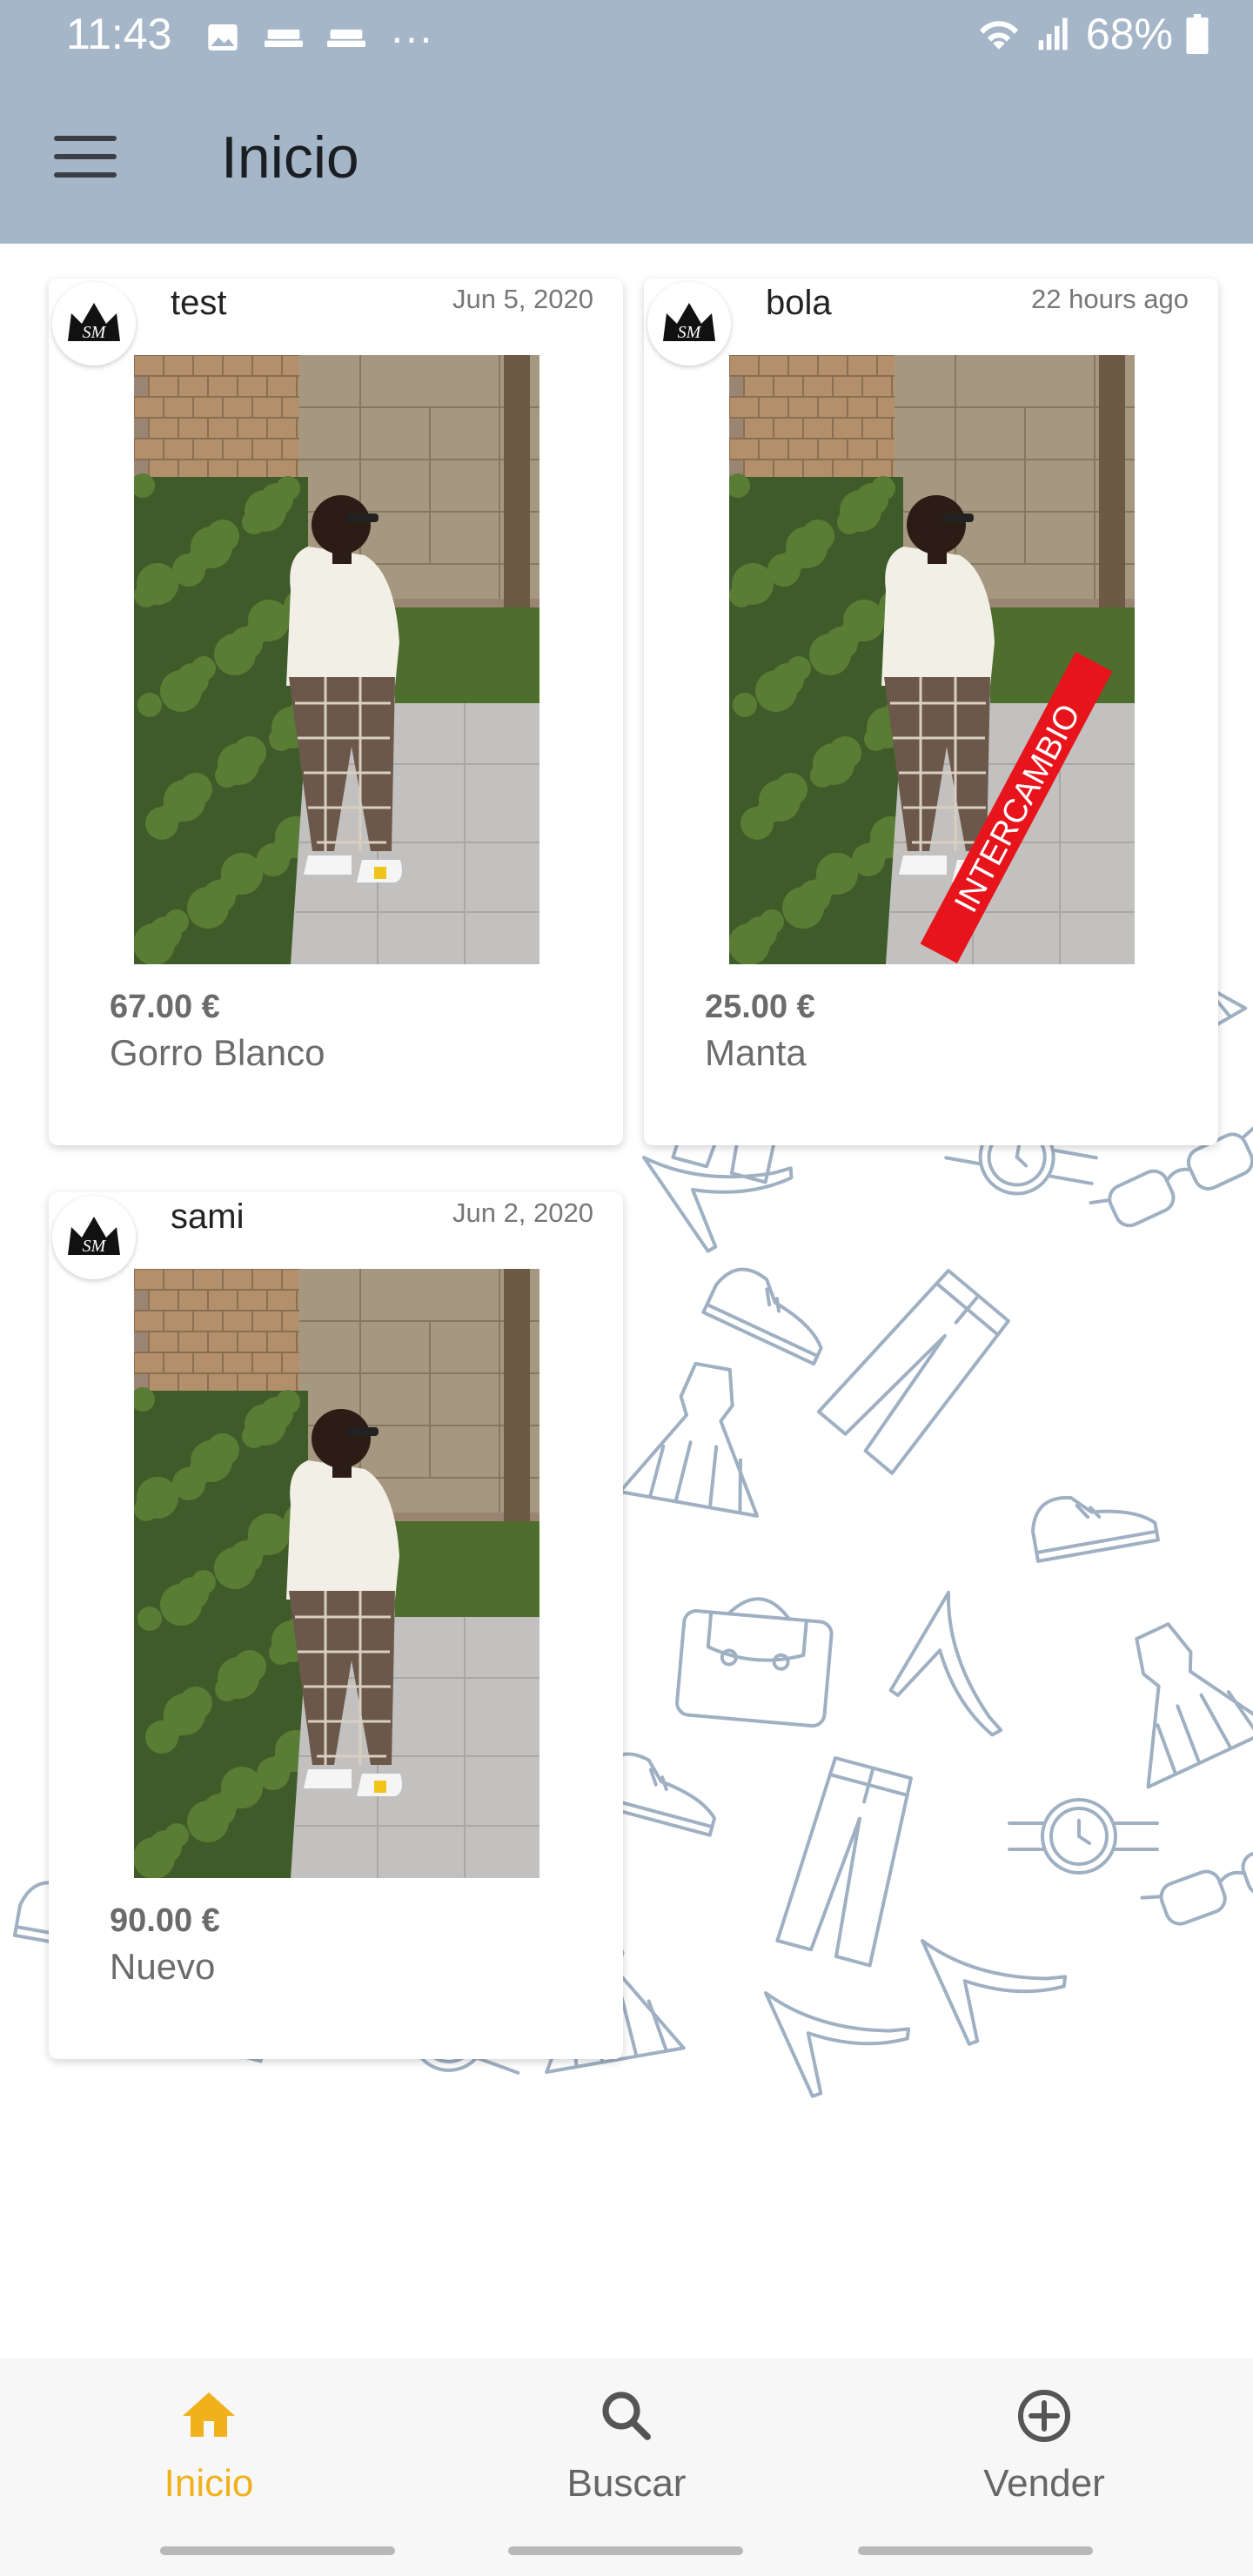 This screenshot has width=1253, height=2576. Describe the element at coordinates (1197, 34) in the screenshot. I see `battery-icon` at that location.